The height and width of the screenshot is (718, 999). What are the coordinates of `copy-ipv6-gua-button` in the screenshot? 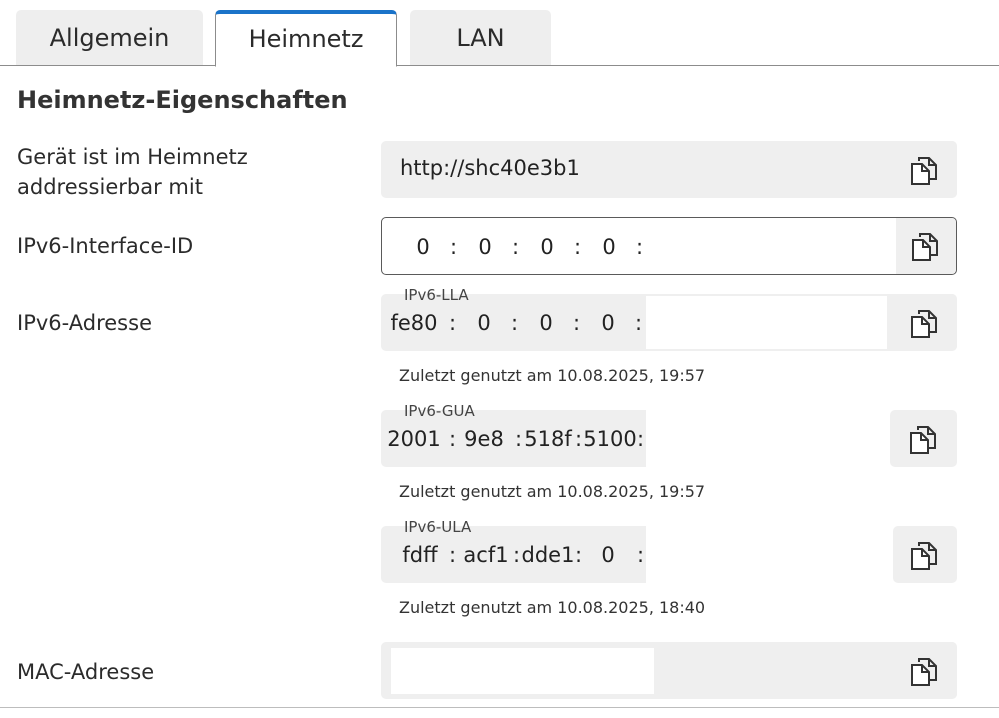 It's located at (923, 438).